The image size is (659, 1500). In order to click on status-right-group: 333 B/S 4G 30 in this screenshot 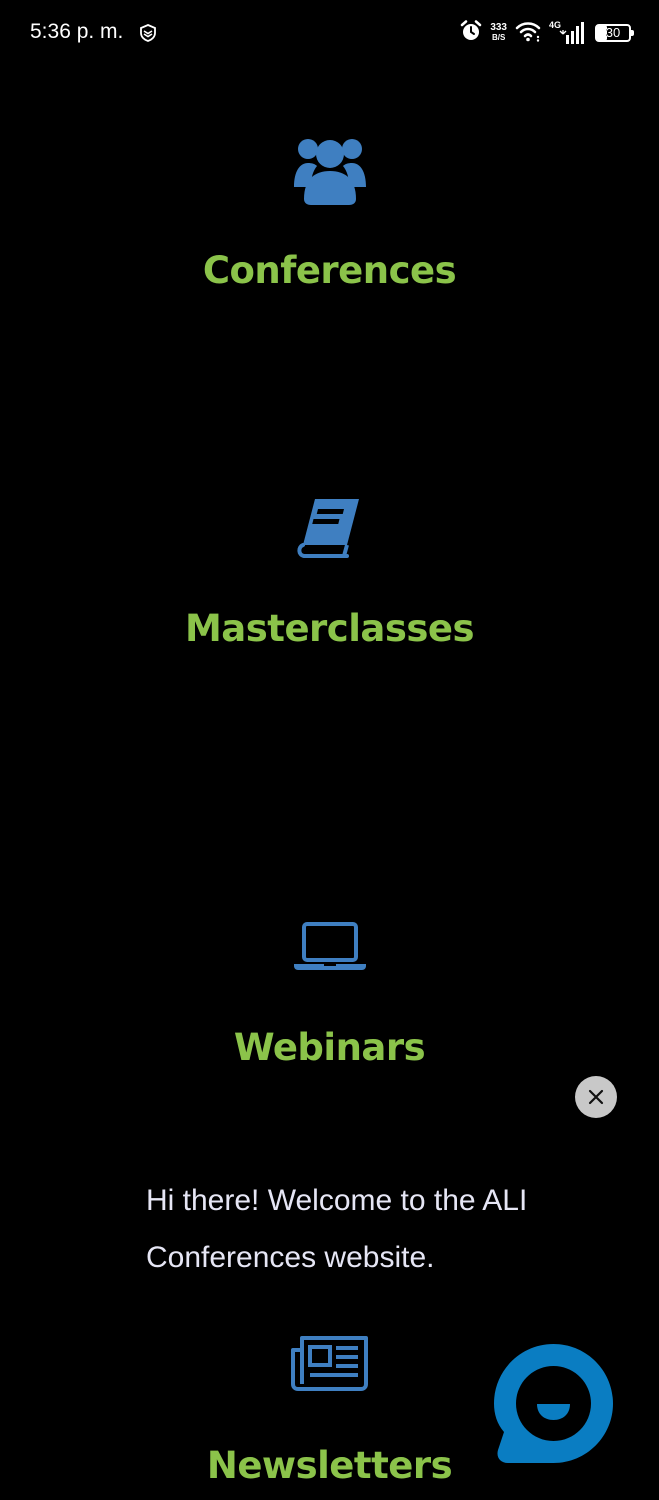, I will do `click(547, 33)`.